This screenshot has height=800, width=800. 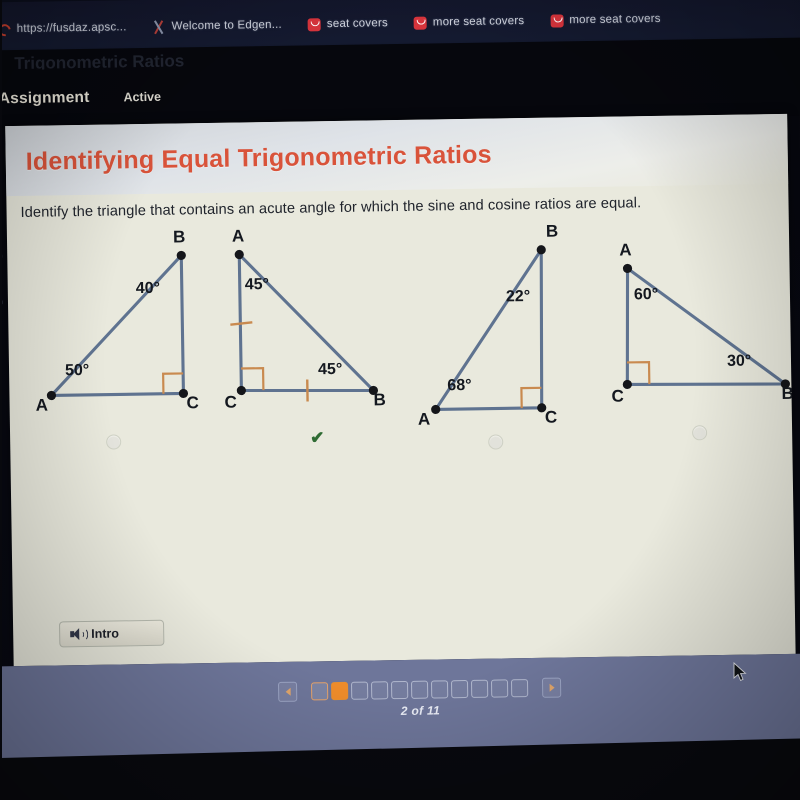 I want to click on answer-choice-1: B A C 40° 50°, so click(x=118, y=351).